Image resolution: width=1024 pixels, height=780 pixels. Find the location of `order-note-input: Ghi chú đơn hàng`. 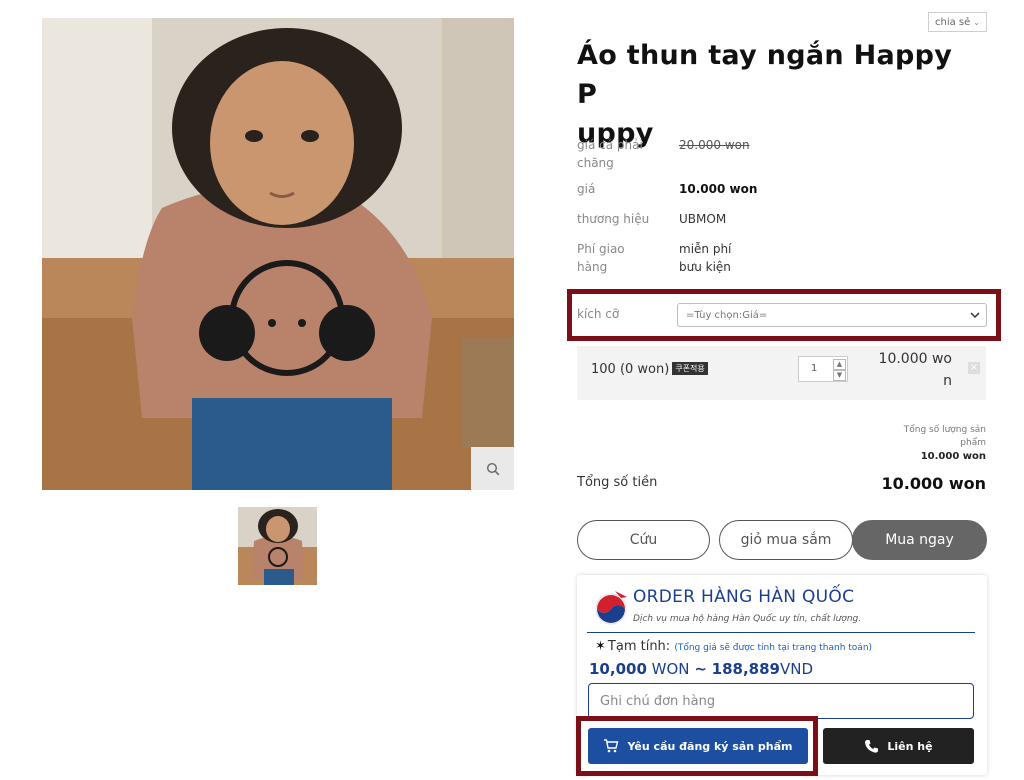

order-note-input: Ghi chú đơn hàng is located at coordinates (781, 701).